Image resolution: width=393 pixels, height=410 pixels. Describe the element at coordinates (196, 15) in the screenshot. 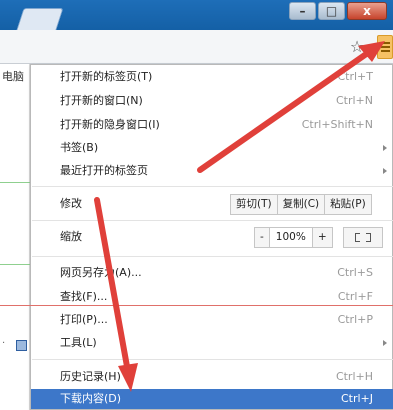

I see `title-bar: – □ x` at that location.